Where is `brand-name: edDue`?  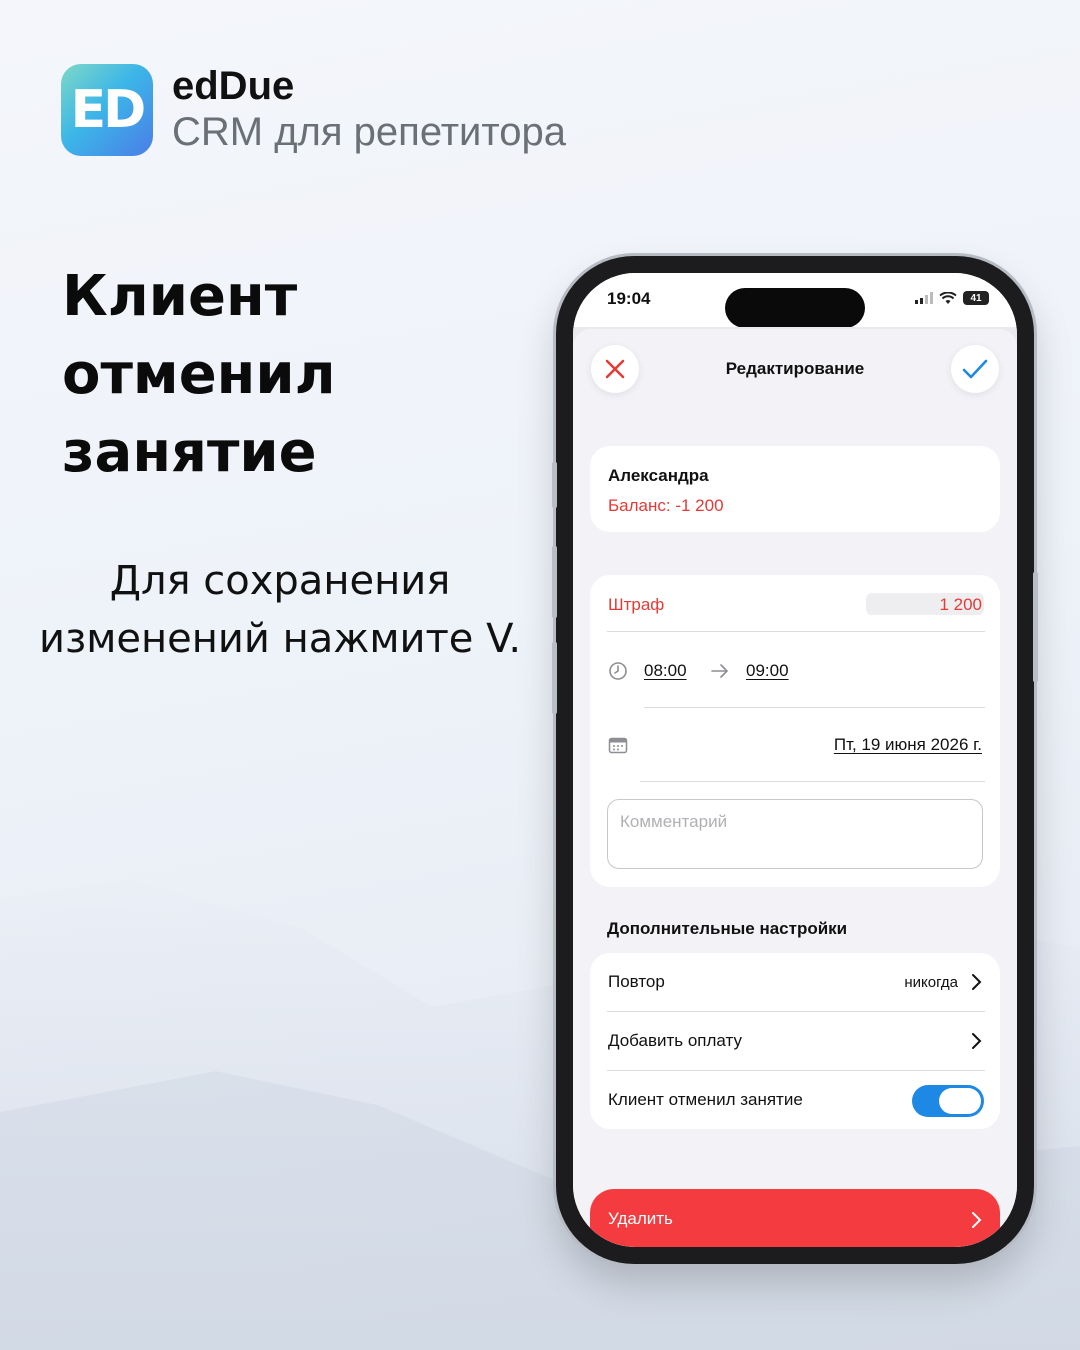 brand-name: edDue is located at coordinates (233, 86).